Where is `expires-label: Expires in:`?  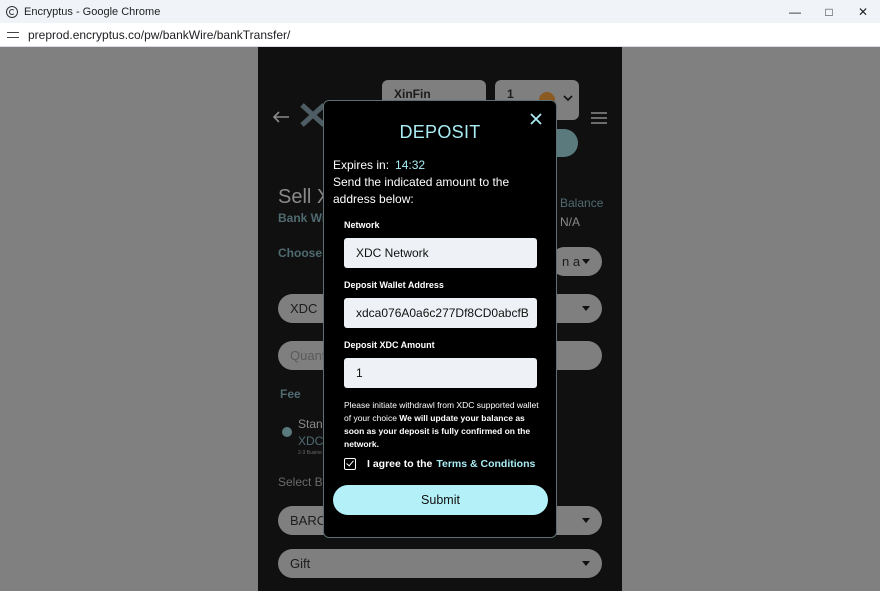 expires-label: Expires in: is located at coordinates (361, 165).